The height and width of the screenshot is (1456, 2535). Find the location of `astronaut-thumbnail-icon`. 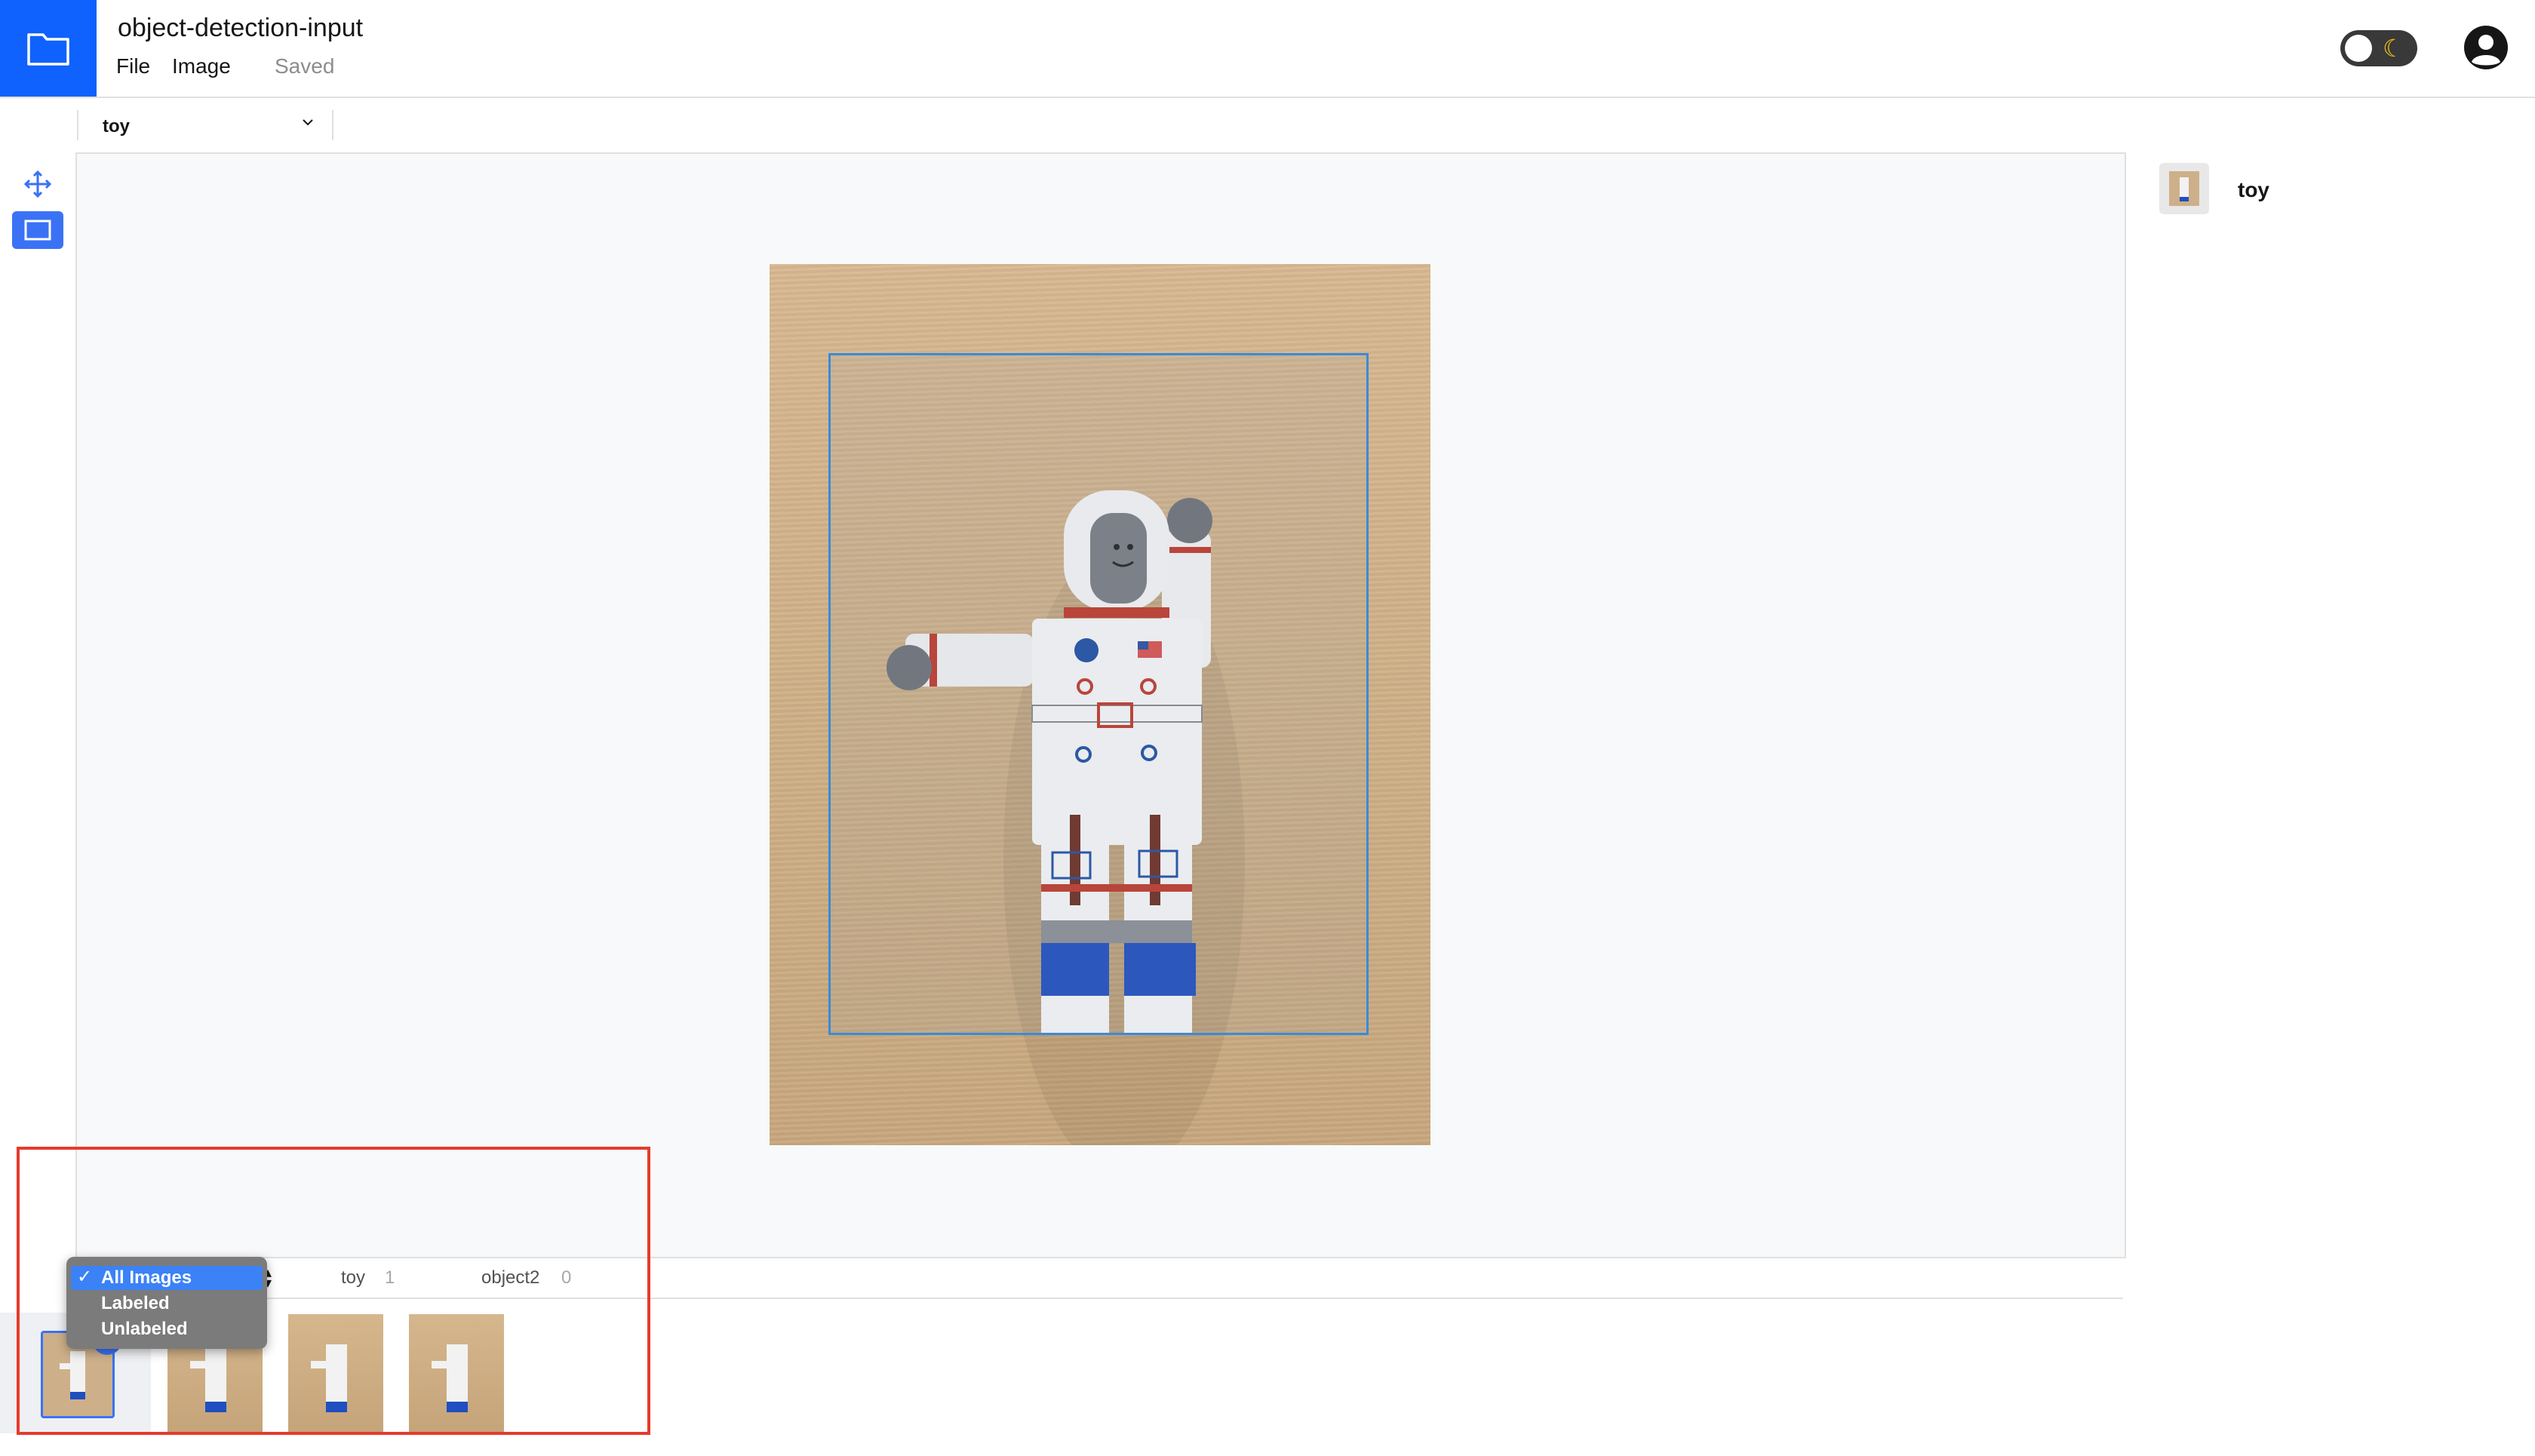

astronaut-thumbnail-icon is located at coordinates (2184, 188).